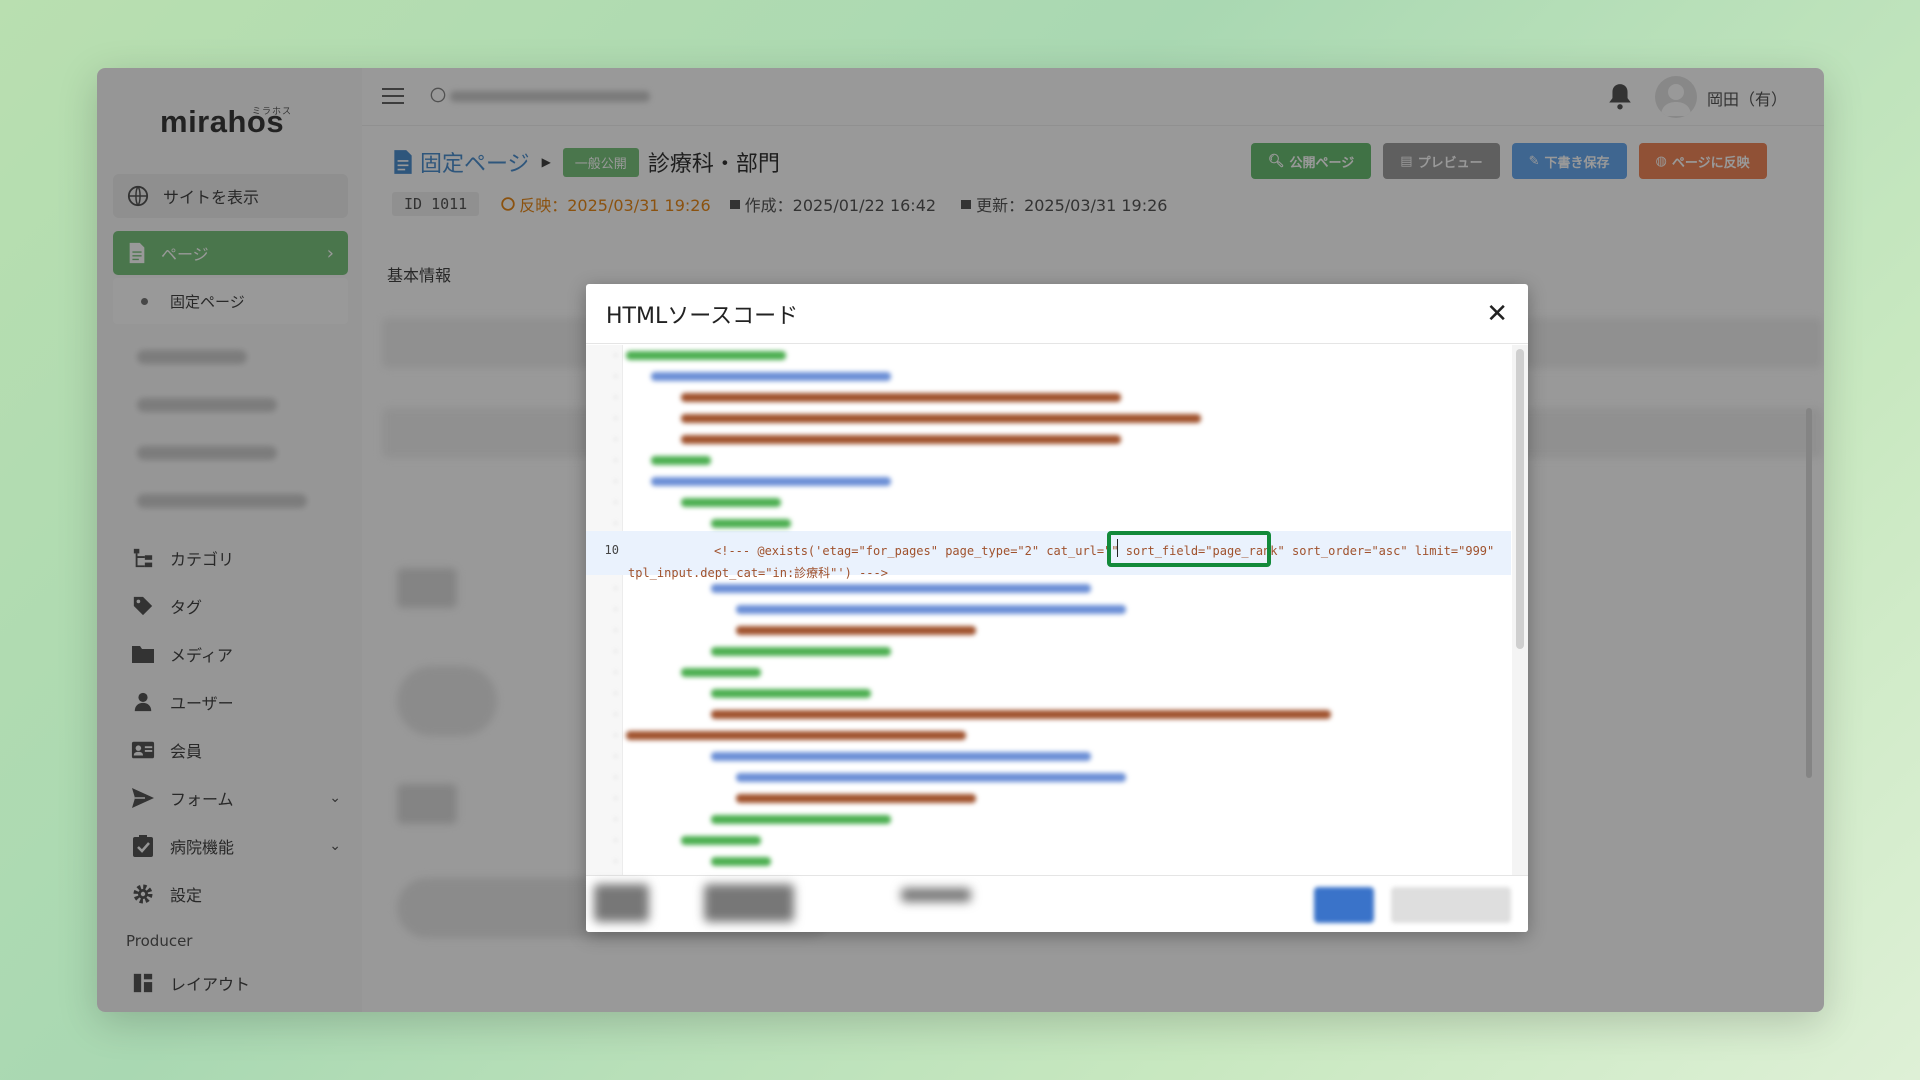 The width and height of the screenshot is (1920, 1080). What do you see at coordinates (1057, 314) in the screenshot?
I see `modal-header: HTMLソースコード ✕` at bounding box center [1057, 314].